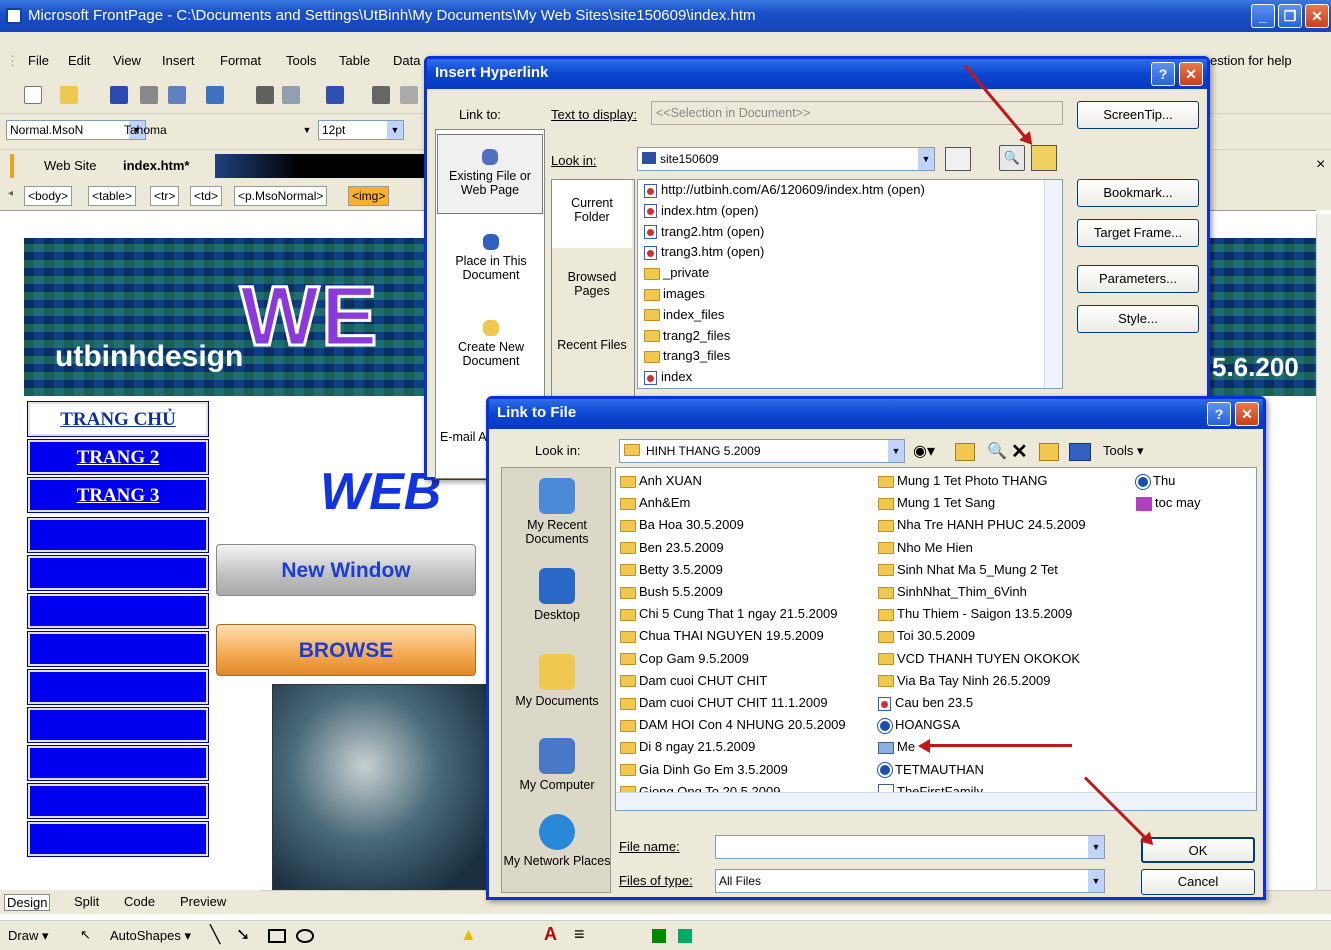 The image size is (1331, 950). I want to click on menu-tools: Tools, so click(301, 60).